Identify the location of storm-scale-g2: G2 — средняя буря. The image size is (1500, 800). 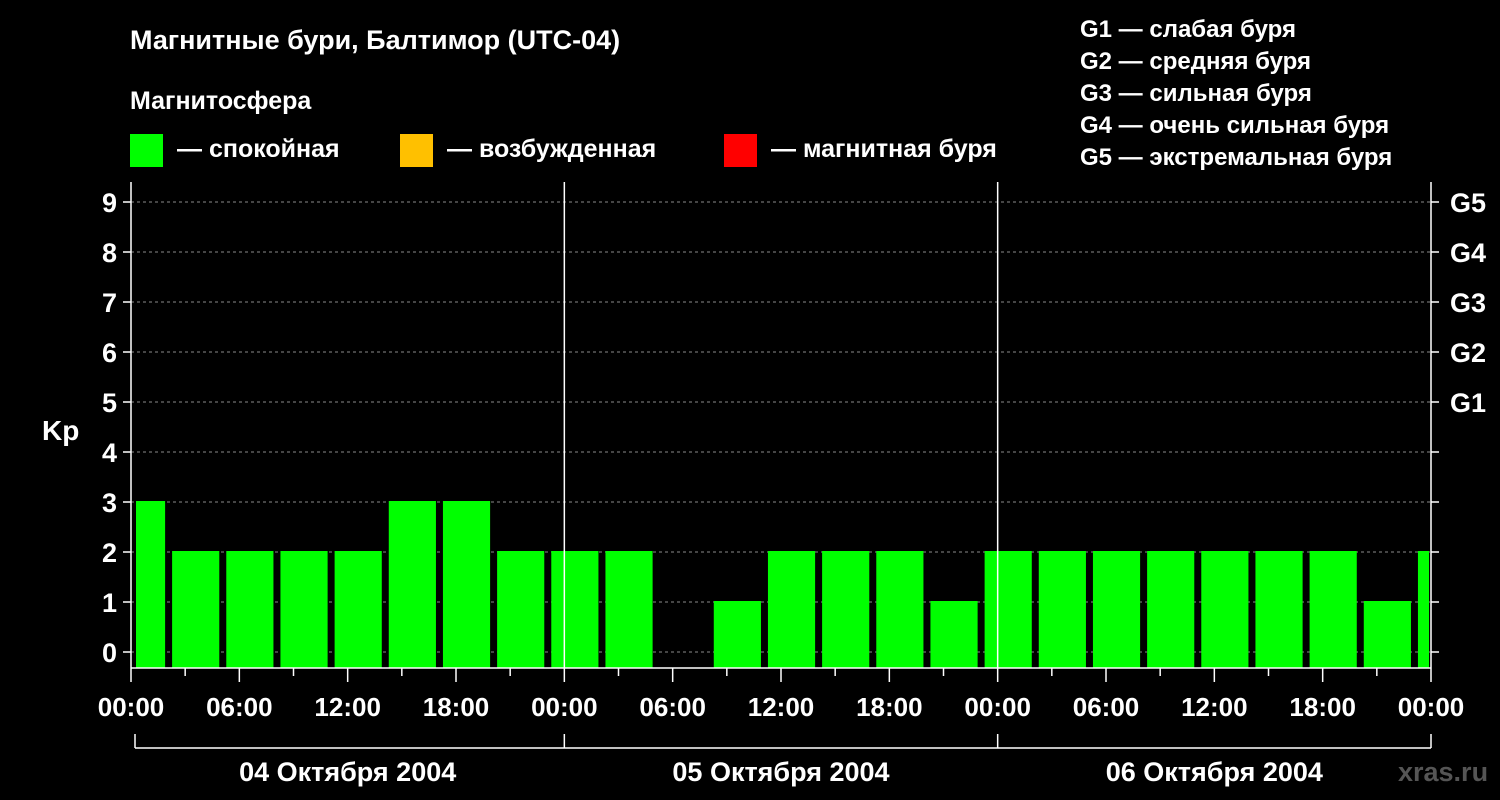
(1195, 61).